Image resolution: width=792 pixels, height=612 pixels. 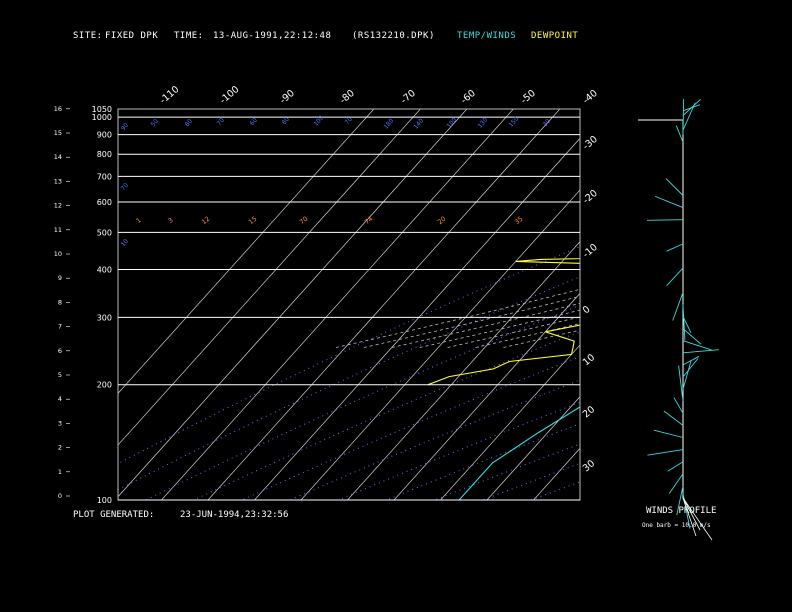 I want to click on mixing-ratio-label: 20, so click(x=441, y=220).